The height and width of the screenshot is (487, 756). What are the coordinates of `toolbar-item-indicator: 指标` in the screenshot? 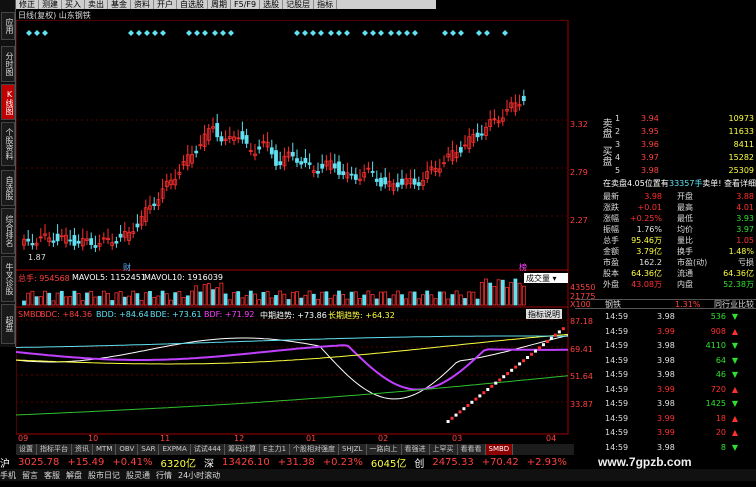 It's located at (326, 4).